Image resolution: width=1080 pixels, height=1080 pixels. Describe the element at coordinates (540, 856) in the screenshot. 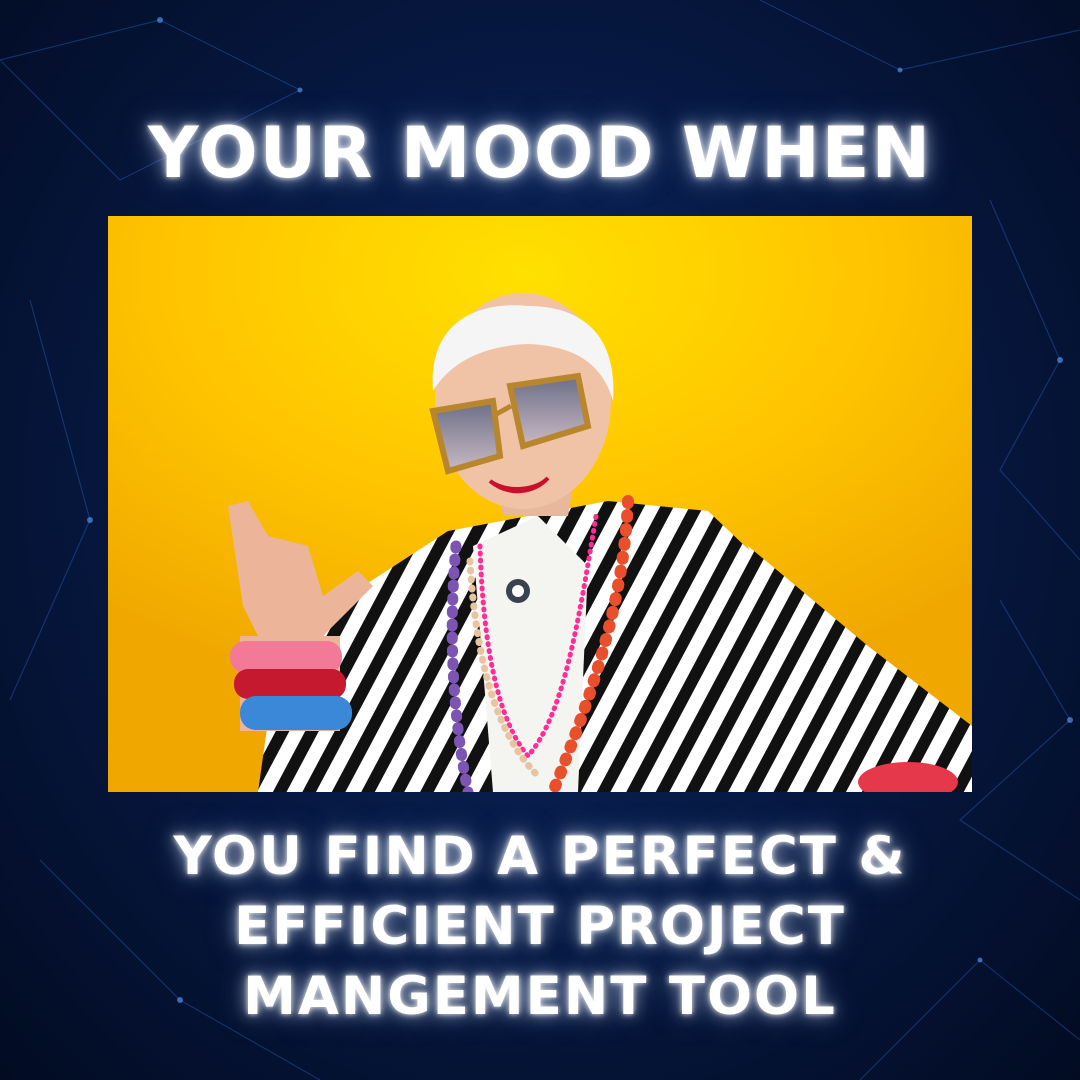

I see `headline-bottom-line-1: YOU FIND A PERFECT &` at that location.